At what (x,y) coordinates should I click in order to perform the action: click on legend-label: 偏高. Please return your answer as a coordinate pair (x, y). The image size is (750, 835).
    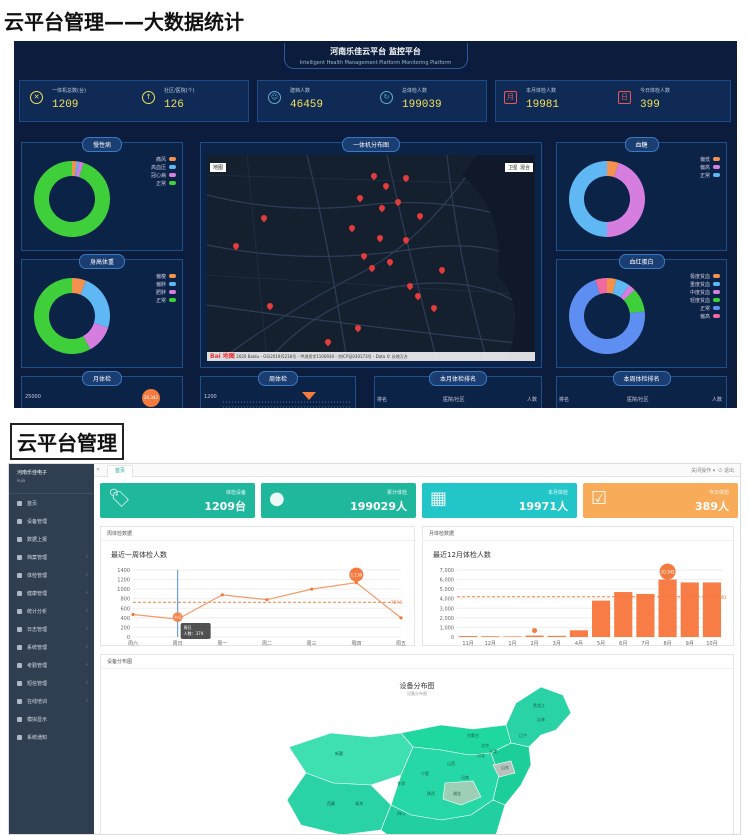
    Looking at the image, I should click on (704, 316).